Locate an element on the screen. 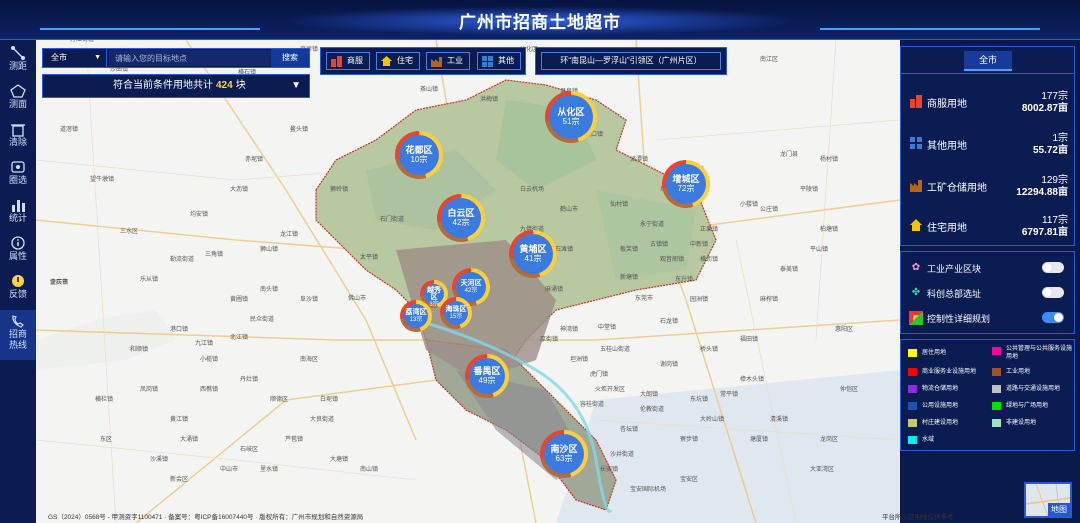  district-cluster: 花都区 10宗 is located at coordinates (419, 155).